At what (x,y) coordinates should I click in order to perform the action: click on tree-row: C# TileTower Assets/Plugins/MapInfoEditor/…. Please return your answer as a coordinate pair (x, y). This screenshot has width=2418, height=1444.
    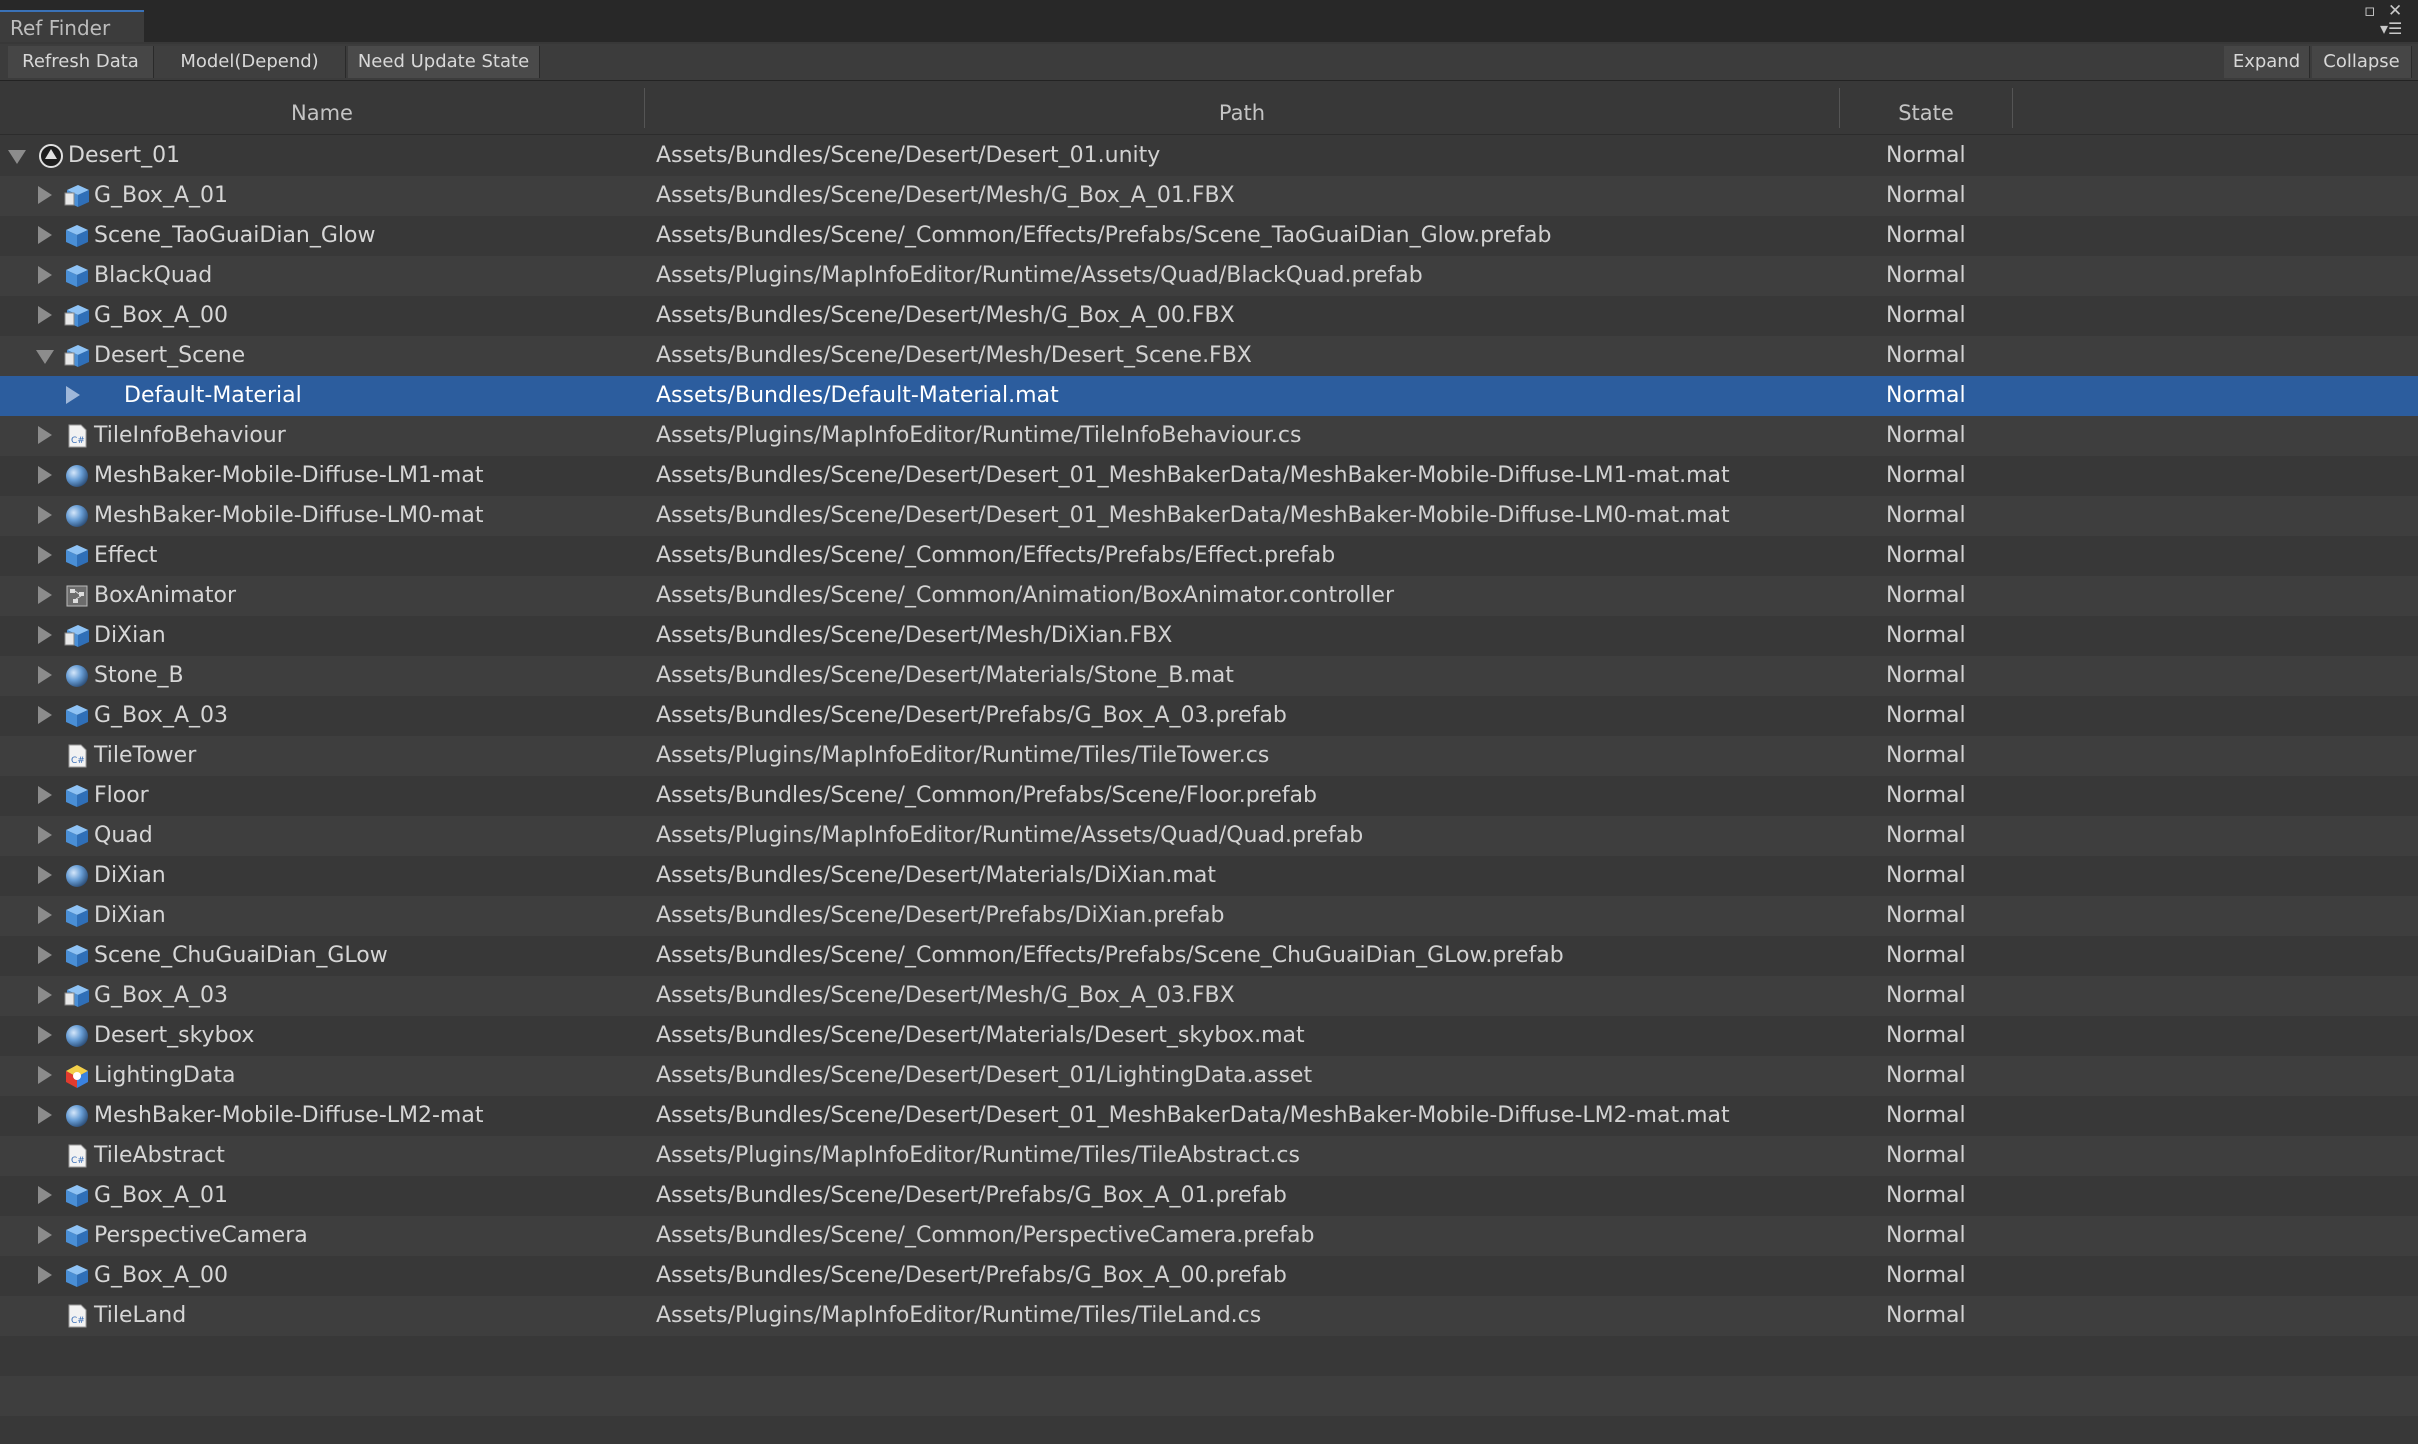
    Looking at the image, I should click on (1209, 756).